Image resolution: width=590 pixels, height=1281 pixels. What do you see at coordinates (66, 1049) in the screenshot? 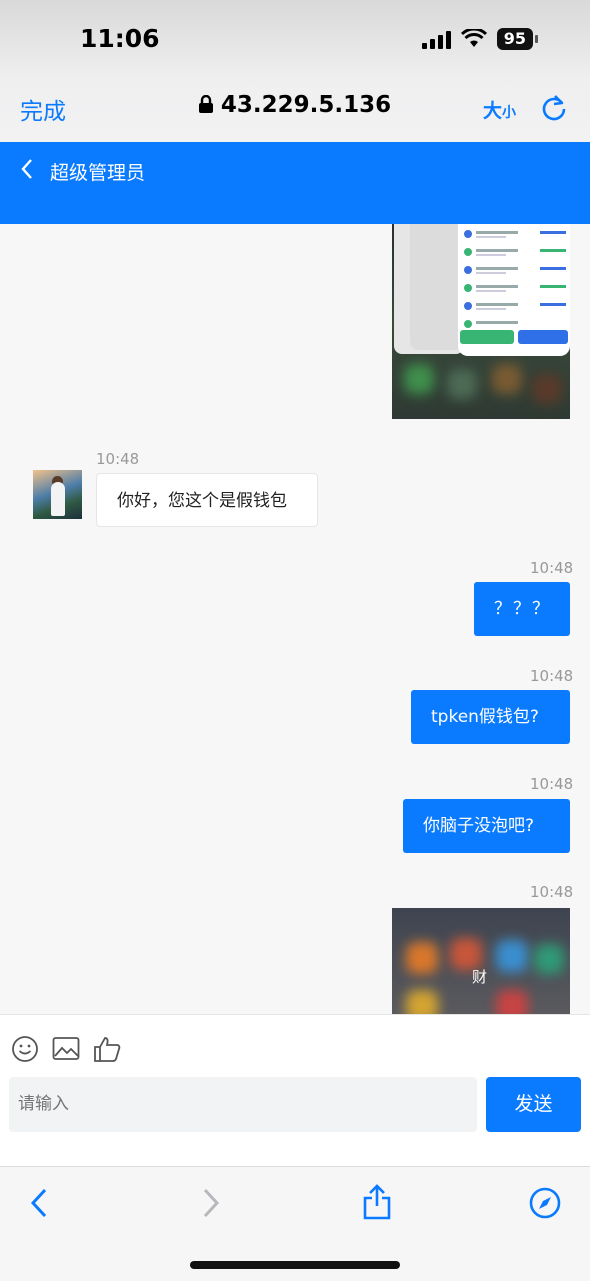
I see `image-icon` at bounding box center [66, 1049].